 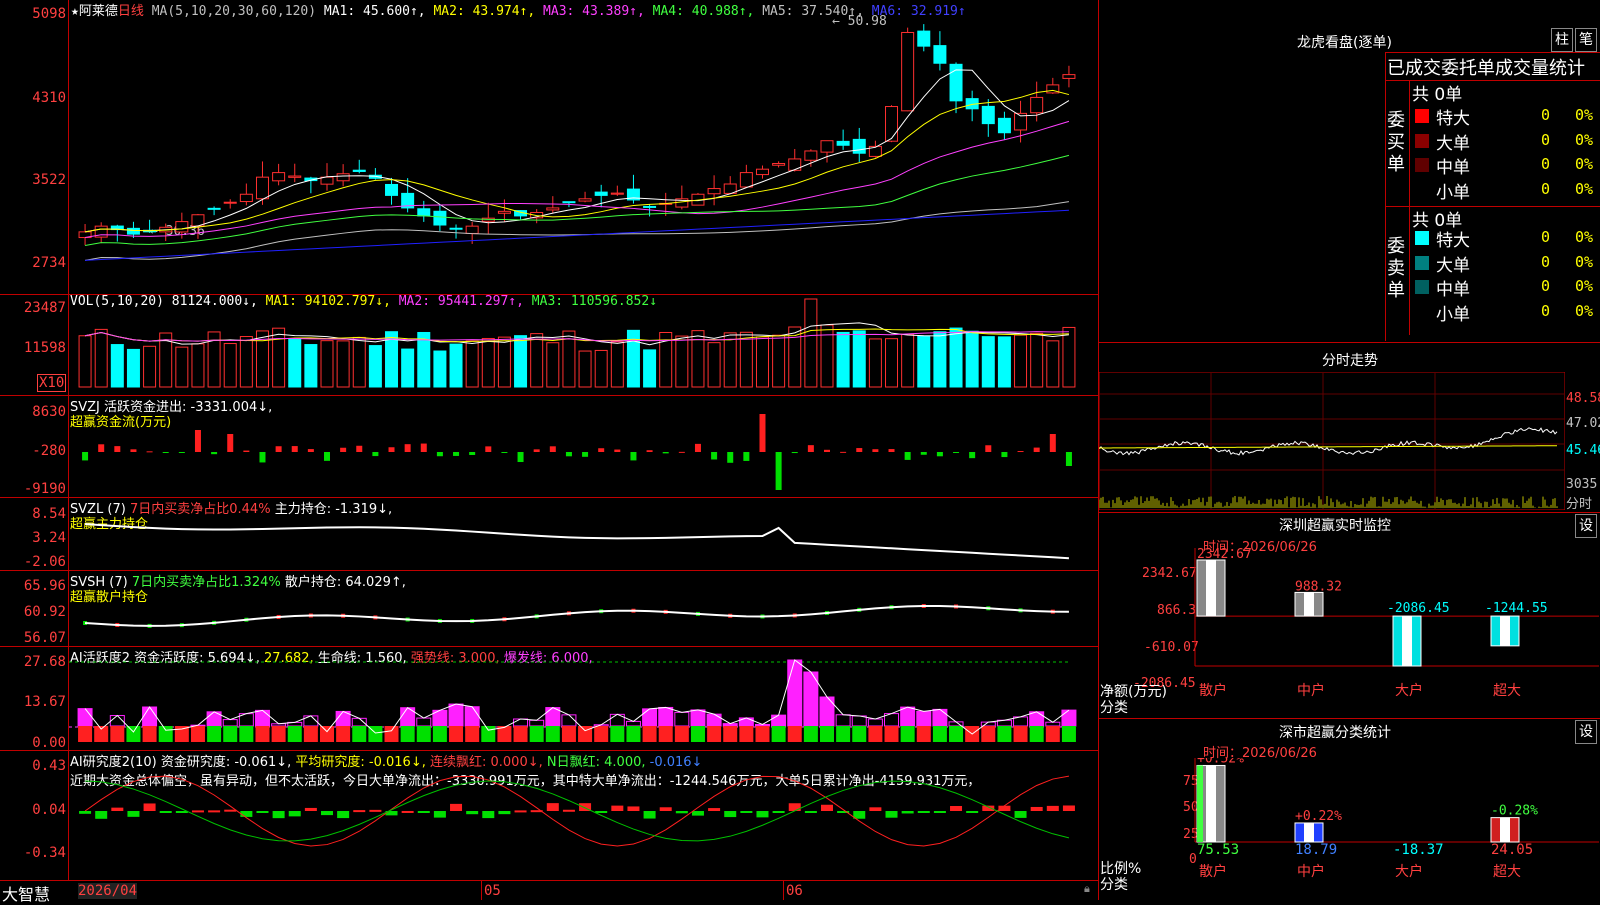 I want to click on volume-chart, so click(x=583, y=345).